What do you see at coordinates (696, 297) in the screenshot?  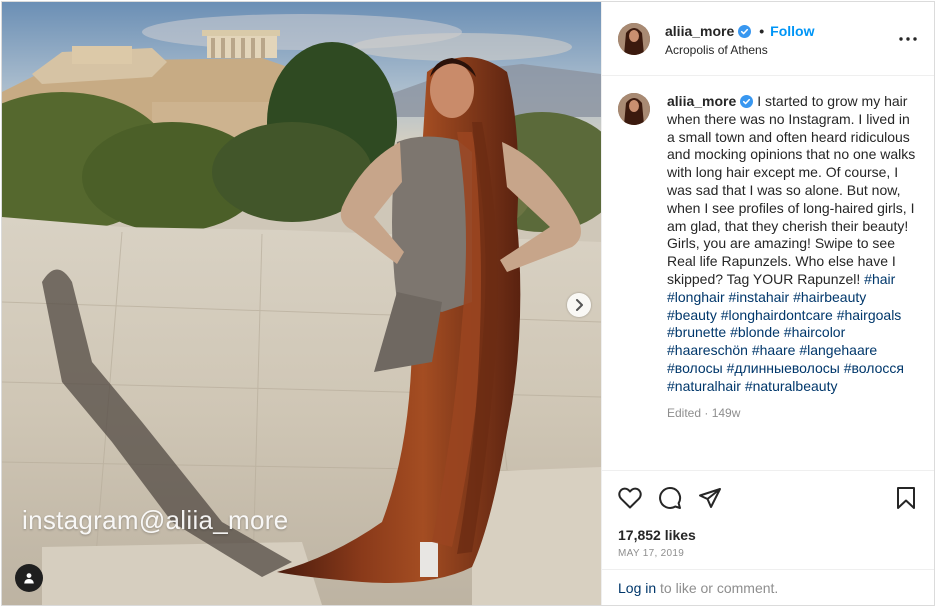 I see `hashtag-link: #longhair` at bounding box center [696, 297].